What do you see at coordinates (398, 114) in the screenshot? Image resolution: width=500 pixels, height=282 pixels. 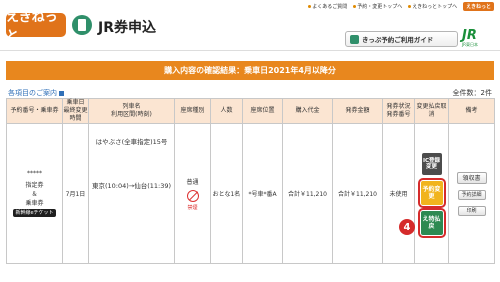 I see `col-issue-no-label: 発券番号` at bounding box center [398, 114].